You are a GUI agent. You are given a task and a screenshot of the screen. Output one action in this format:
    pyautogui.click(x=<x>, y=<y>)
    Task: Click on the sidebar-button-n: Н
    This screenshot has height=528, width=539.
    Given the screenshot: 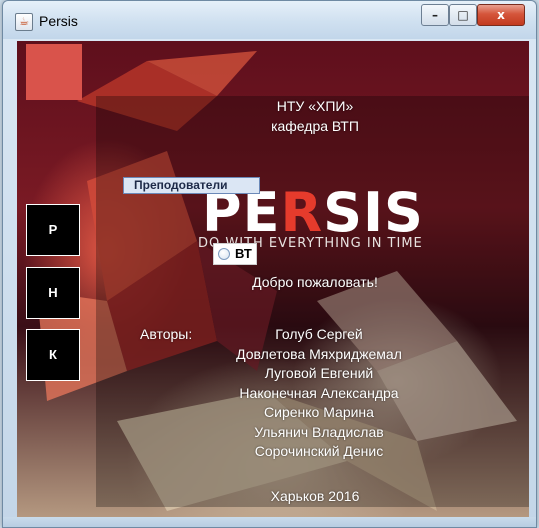 What is the action you would take?
    pyautogui.click(x=53, y=293)
    